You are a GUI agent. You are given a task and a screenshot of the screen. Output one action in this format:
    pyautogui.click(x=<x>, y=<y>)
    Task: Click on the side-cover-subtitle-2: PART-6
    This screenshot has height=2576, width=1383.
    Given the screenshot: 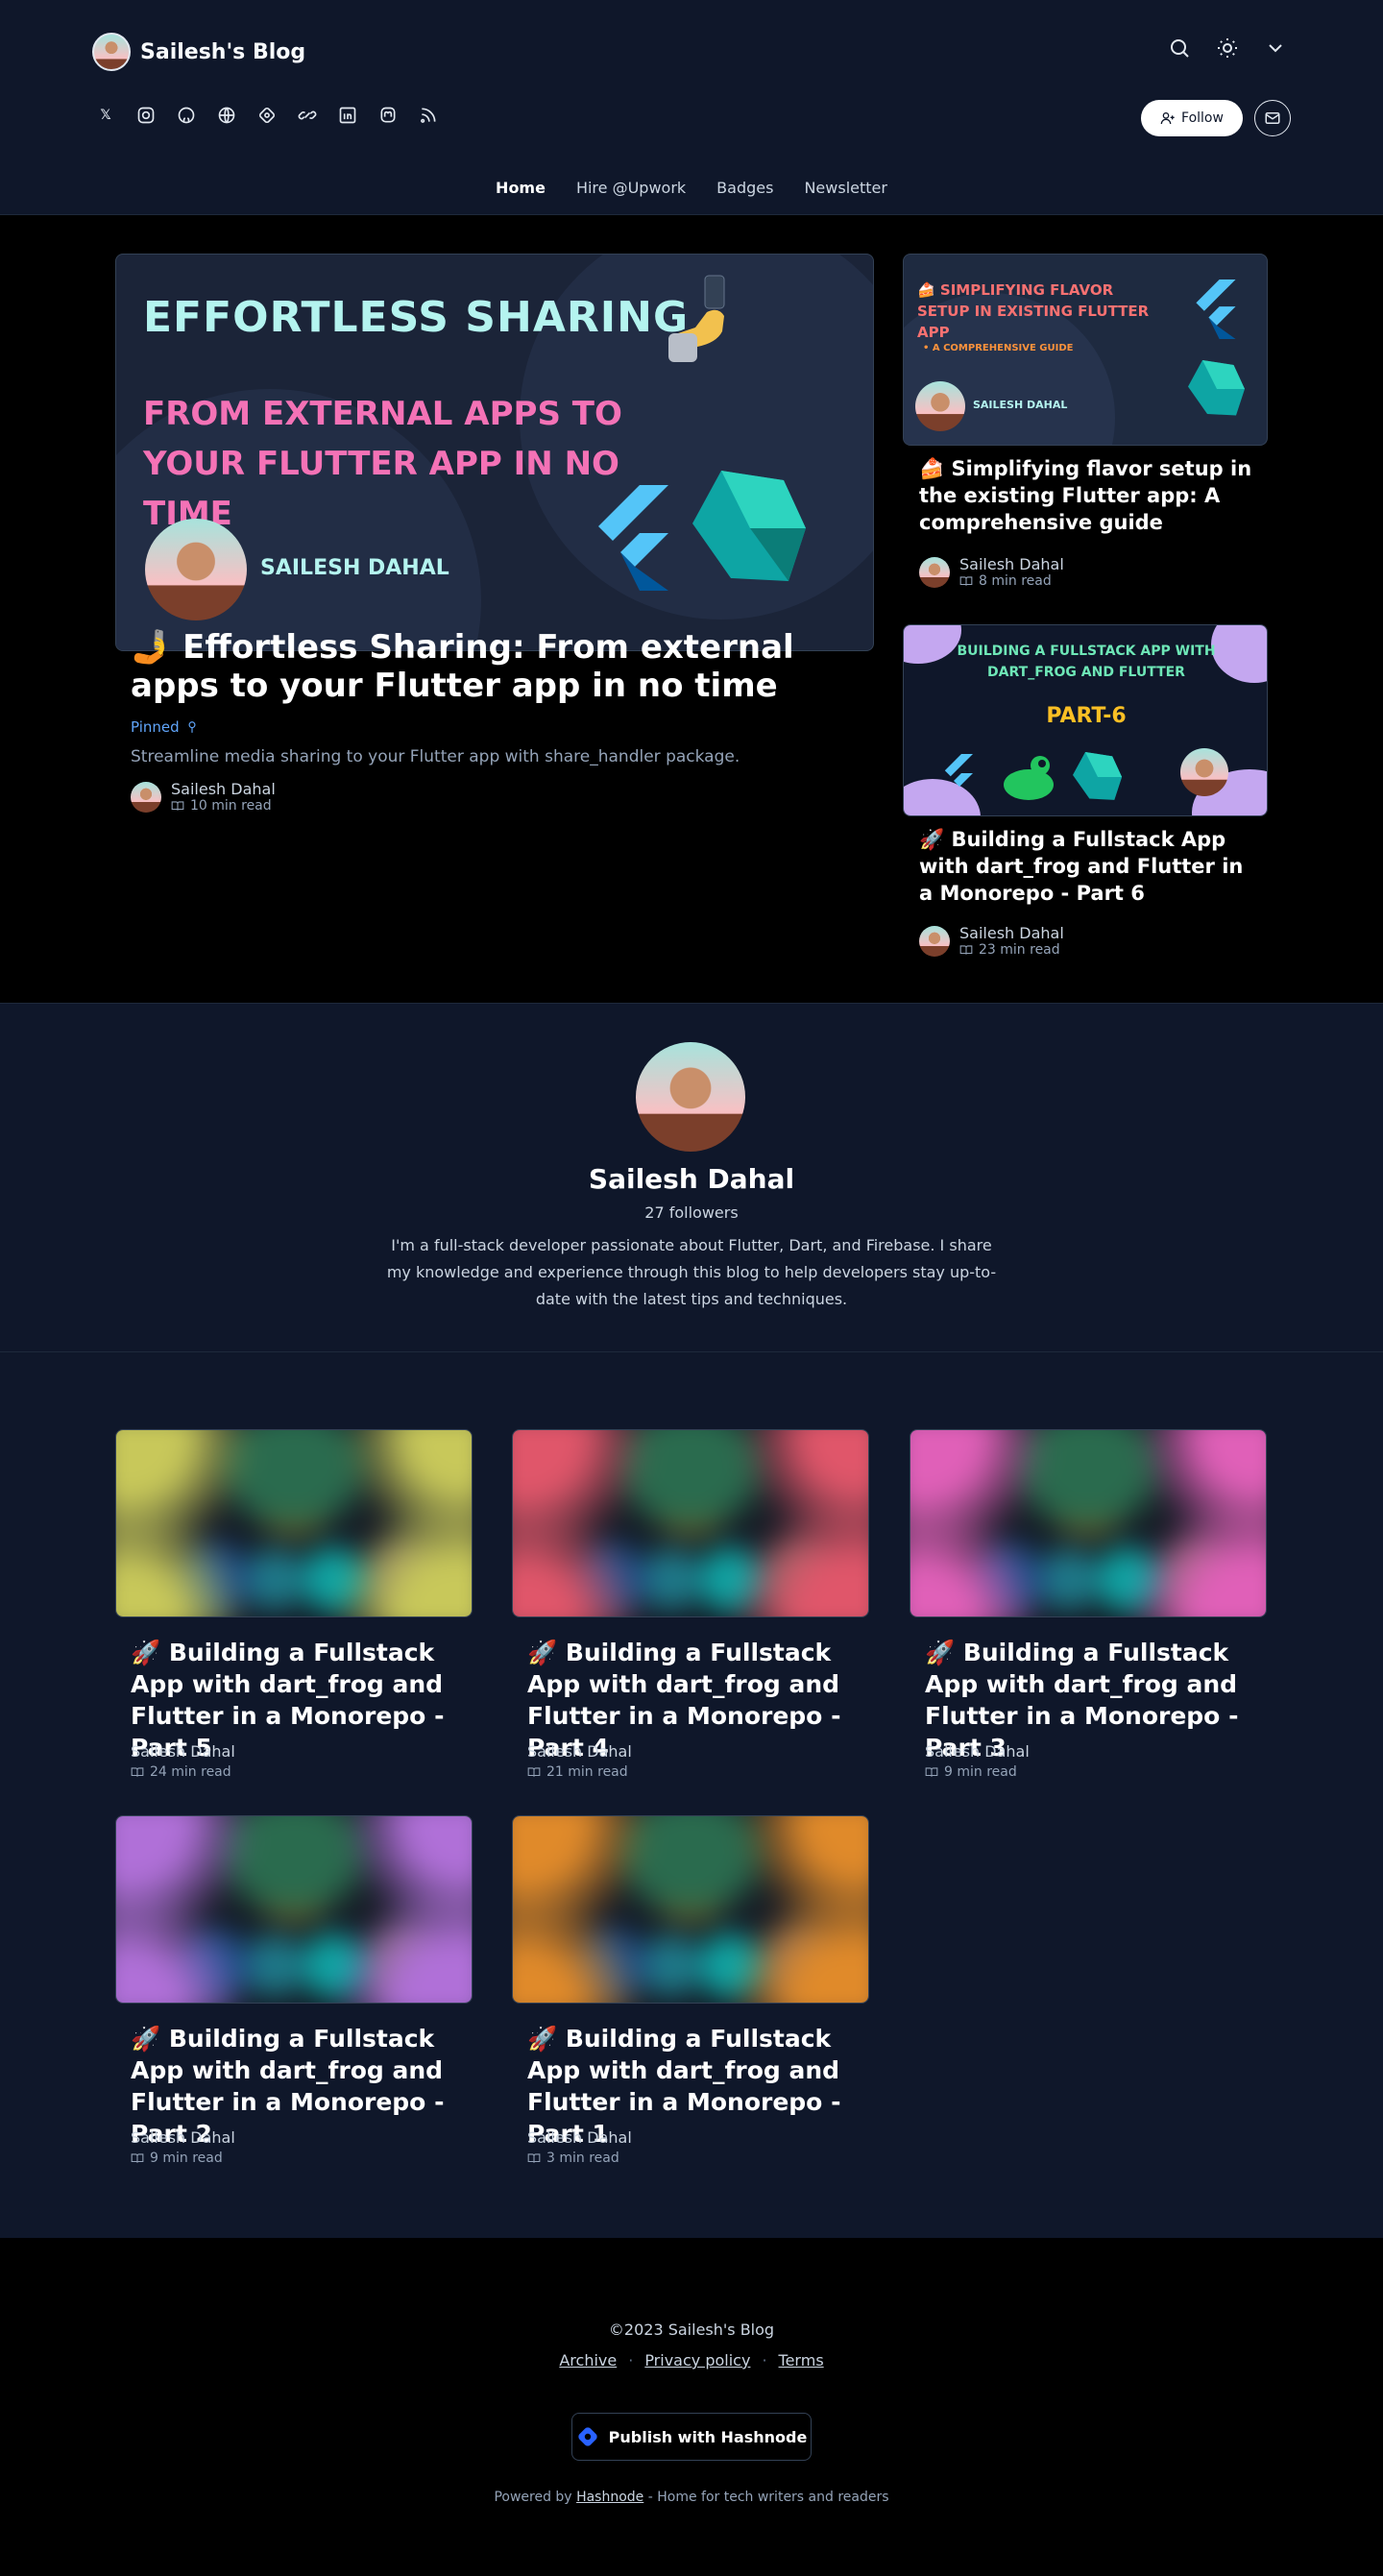 What is the action you would take?
    pyautogui.click(x=1086, y=716)
    